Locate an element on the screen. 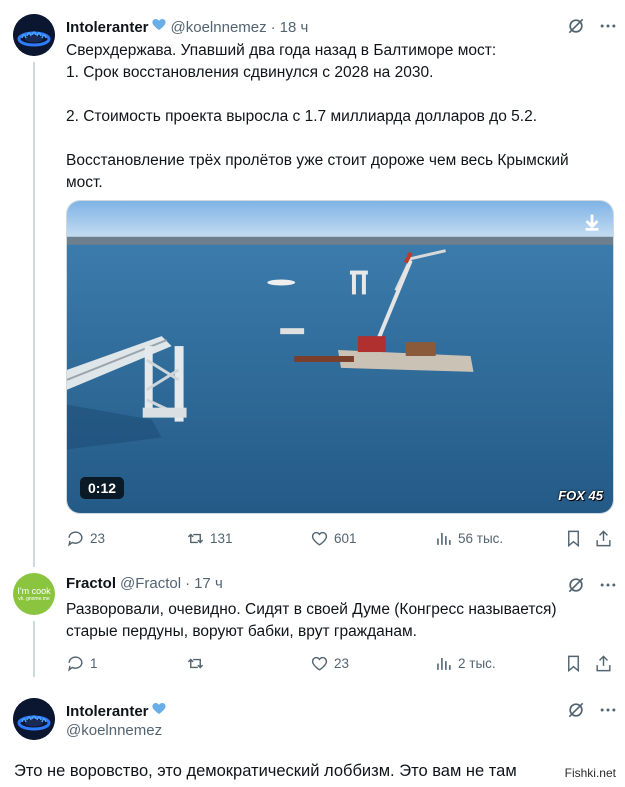 This screenshot has height=787, width=625. avatar-text: I'm cook is located at coordinates (34, 591).